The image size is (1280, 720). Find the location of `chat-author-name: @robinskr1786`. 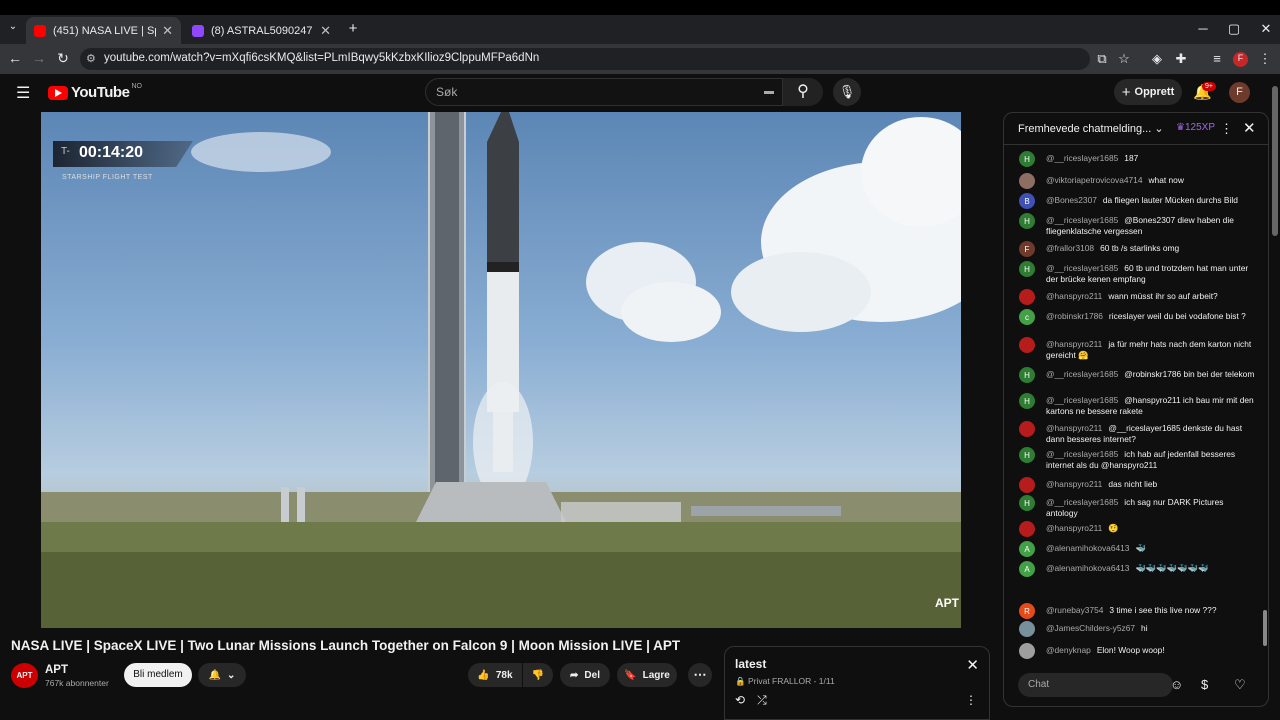

chat-author-name: @robinskr1786 is located at coordinates (1074, 316).